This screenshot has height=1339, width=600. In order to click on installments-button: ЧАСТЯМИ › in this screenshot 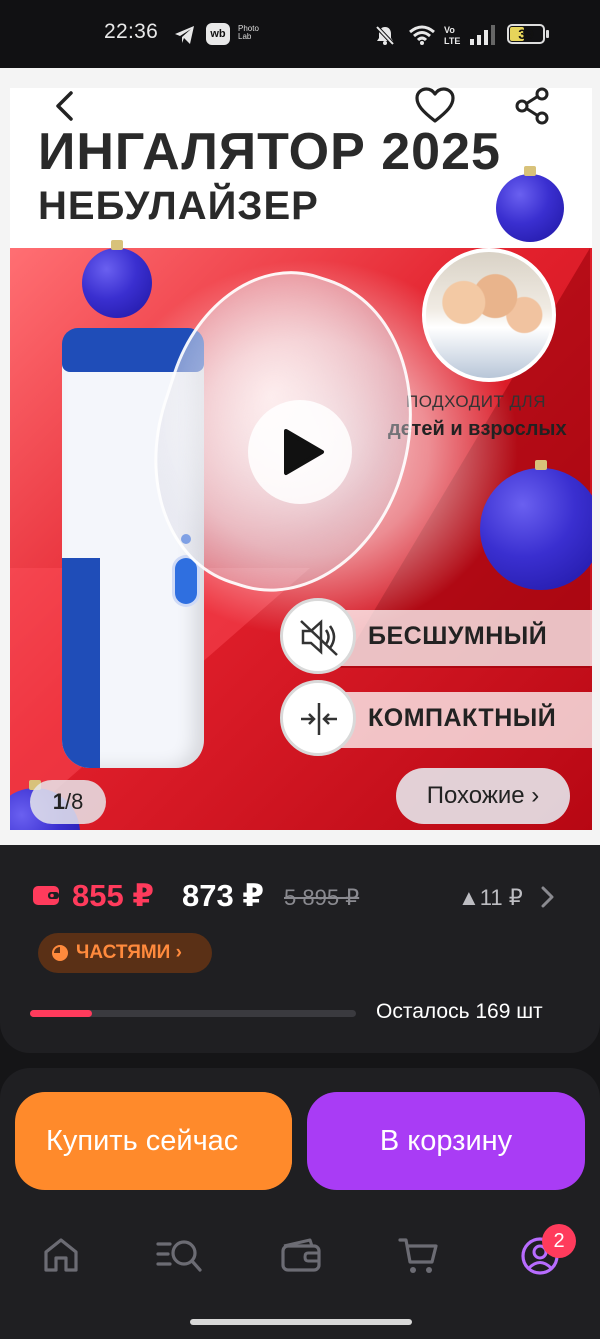, I will do `click(125, 953)`.